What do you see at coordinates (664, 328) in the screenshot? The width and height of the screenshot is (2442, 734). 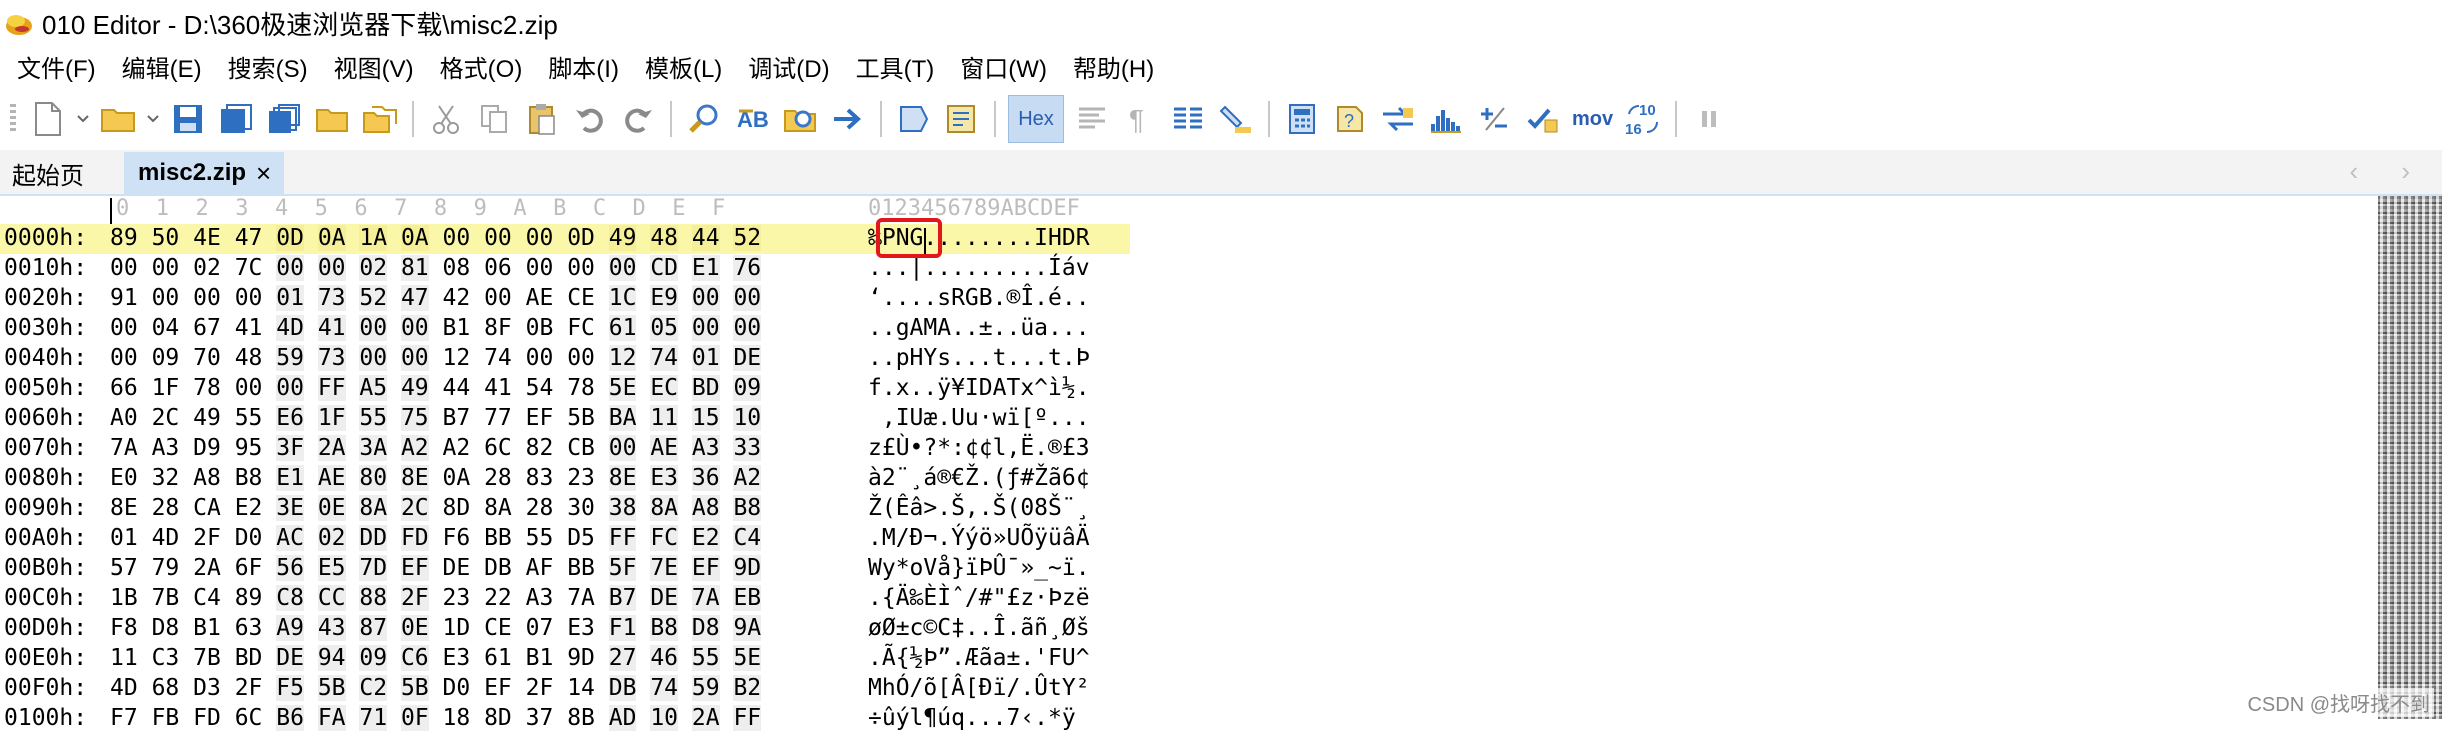 I see `byte-cell: 05` at bounding box center [664, 328].